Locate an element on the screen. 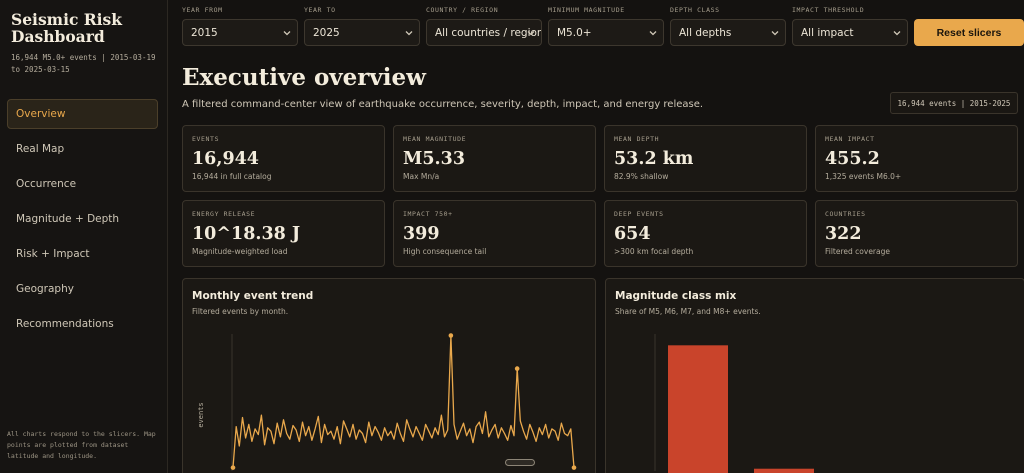  slicer-year-to: YEAR TO 2025 is located at coordinates (362, 26).